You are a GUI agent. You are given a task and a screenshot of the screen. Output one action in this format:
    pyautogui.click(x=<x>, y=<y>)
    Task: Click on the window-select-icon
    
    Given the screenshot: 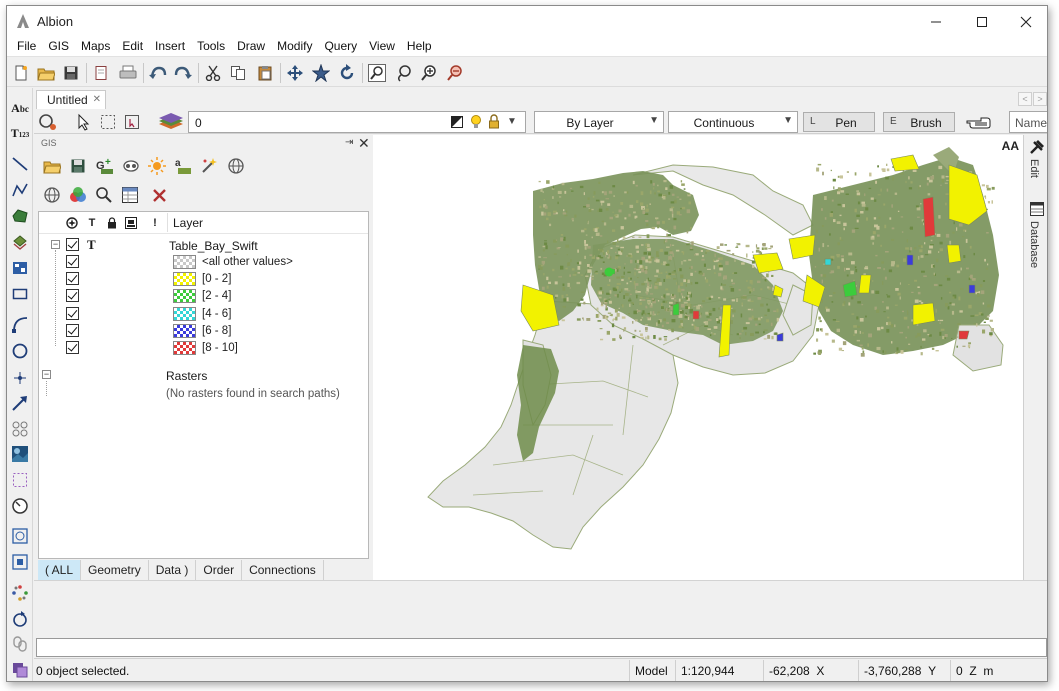 What is the action you would take?
    pyautogui.click(x=132, y=122)
    